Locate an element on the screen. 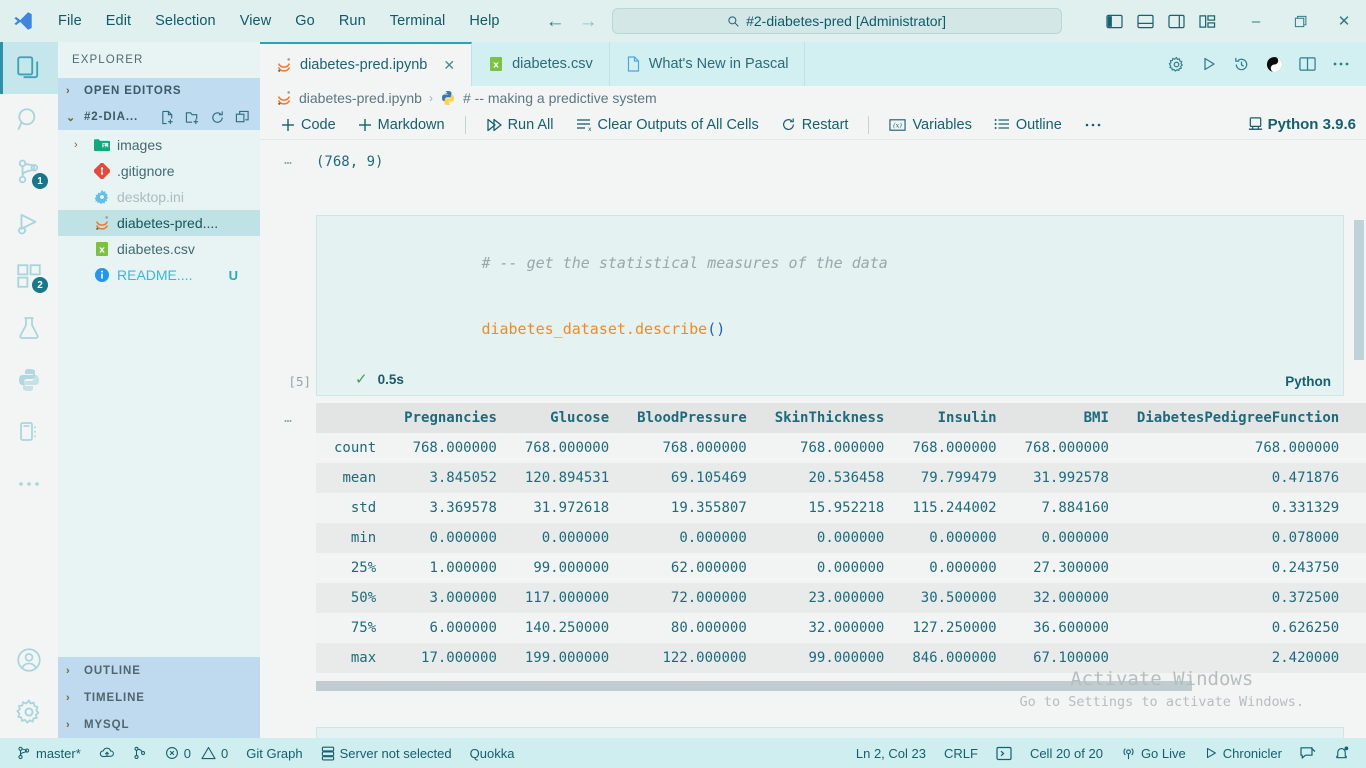  new-folder-icon is located at coordinates (192, 117).